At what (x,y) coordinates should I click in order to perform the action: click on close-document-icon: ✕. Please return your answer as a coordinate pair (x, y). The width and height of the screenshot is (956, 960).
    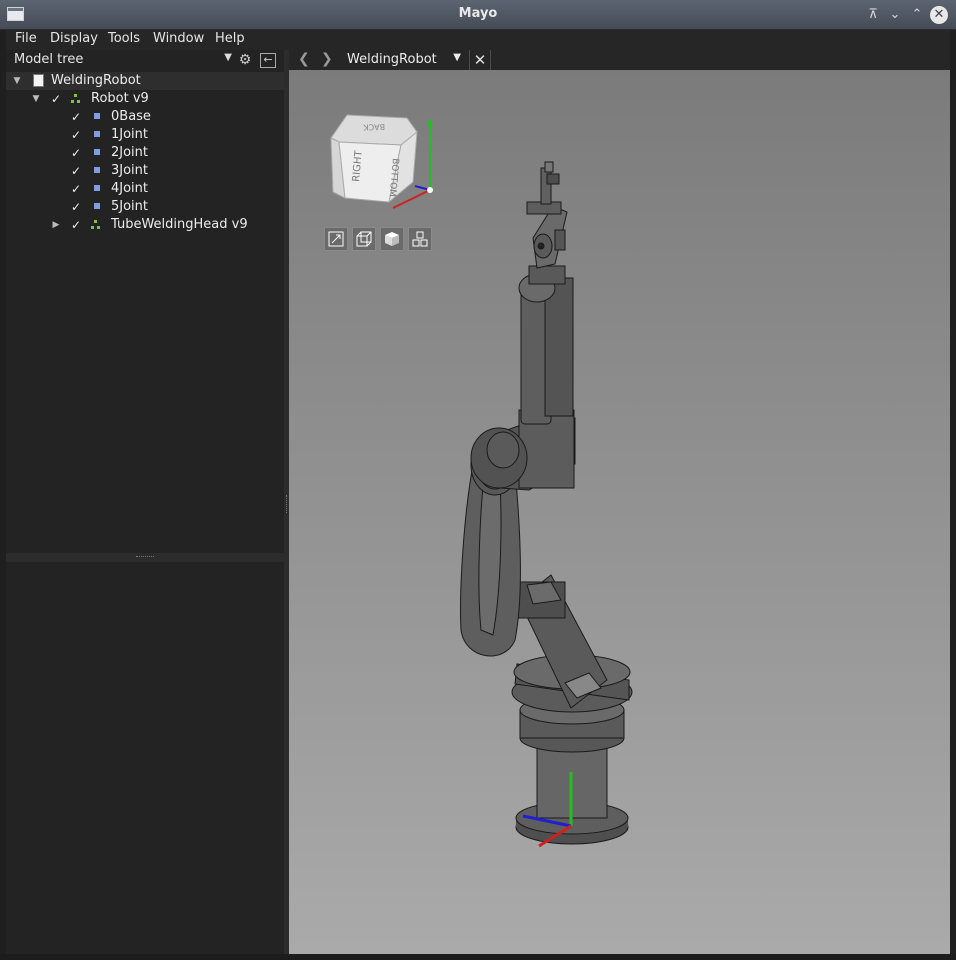
    Looking at the image, I should click on (480, 60).